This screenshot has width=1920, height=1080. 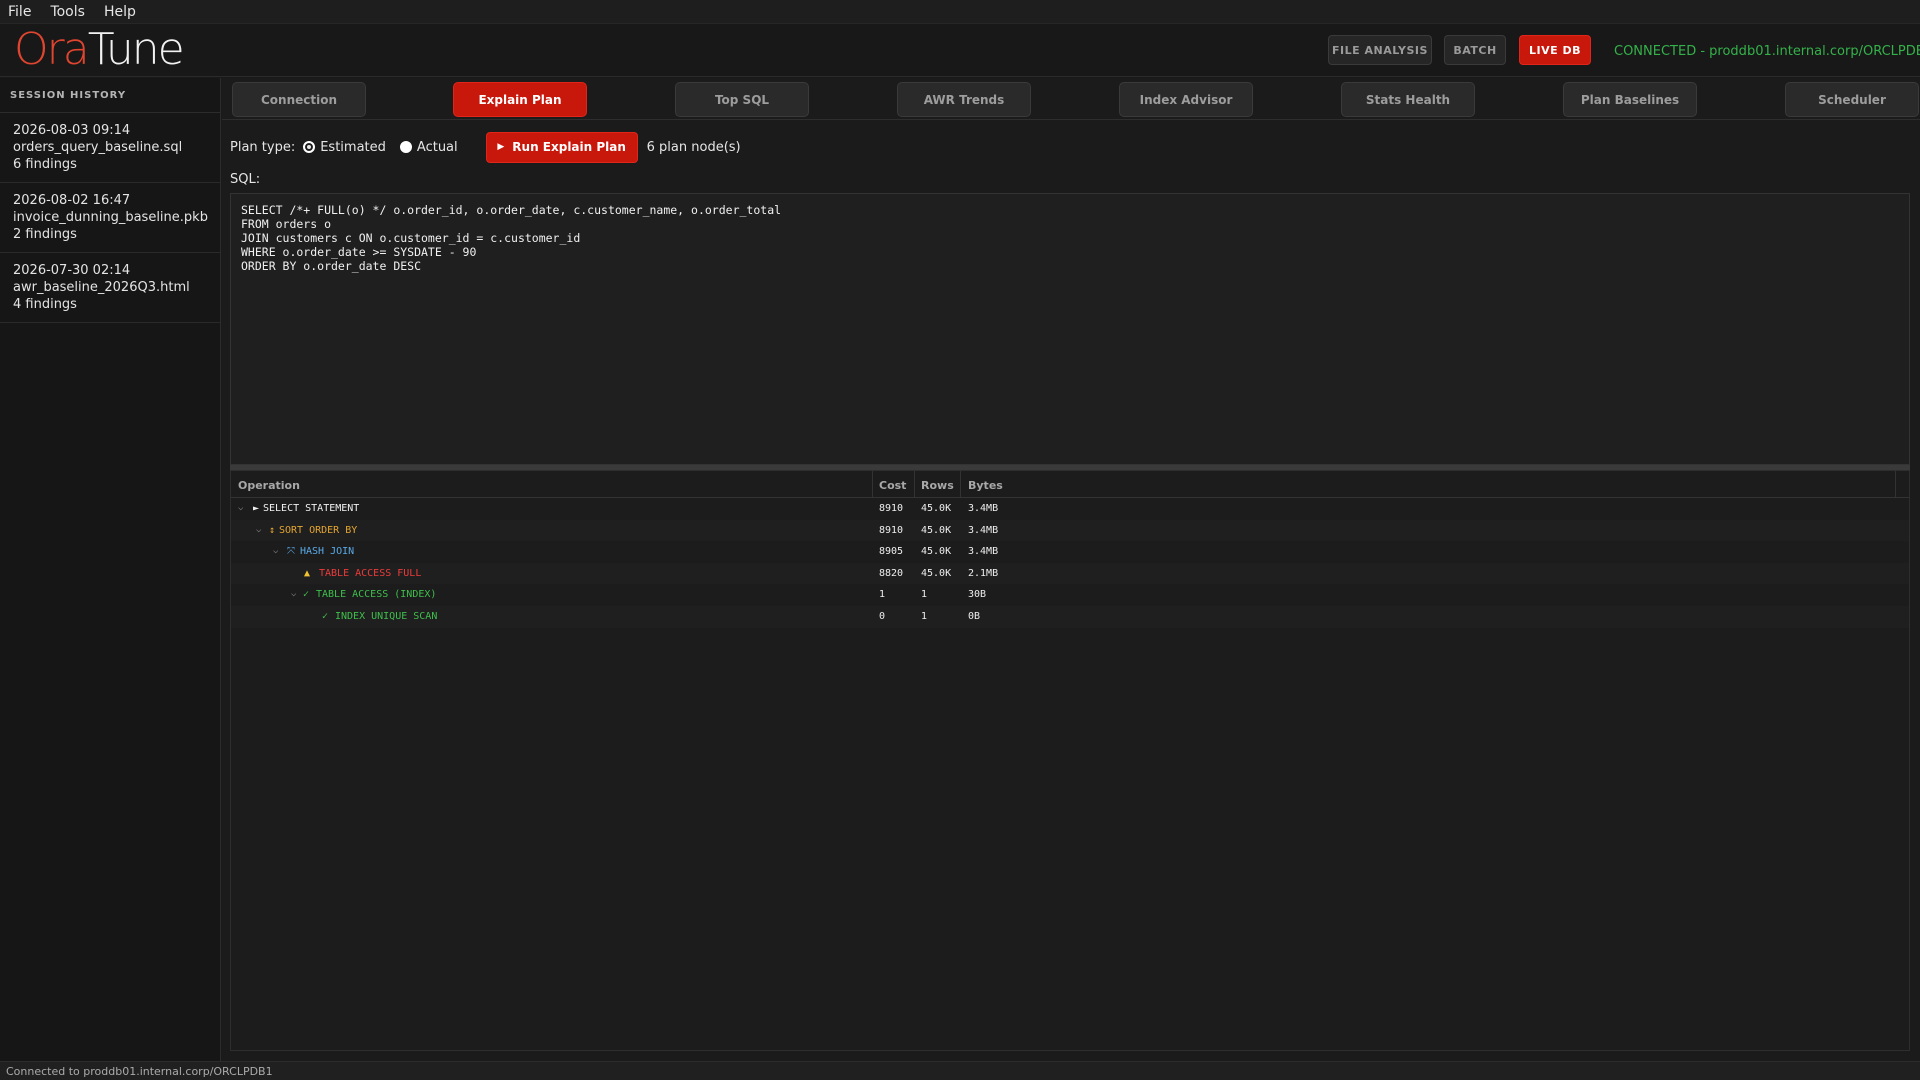 What do you see at coordinates (693, 147) in the screenshot?
I see `plan-node-count: 6 plan node(s)` at bounding box center [693, 147].